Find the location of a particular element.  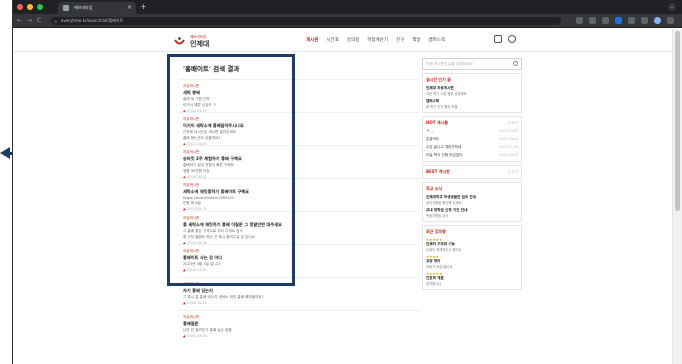

address-bar: ← → C ⊙ everytime.kr/search/all/흉배이트 is located at coordinates (347, 21).